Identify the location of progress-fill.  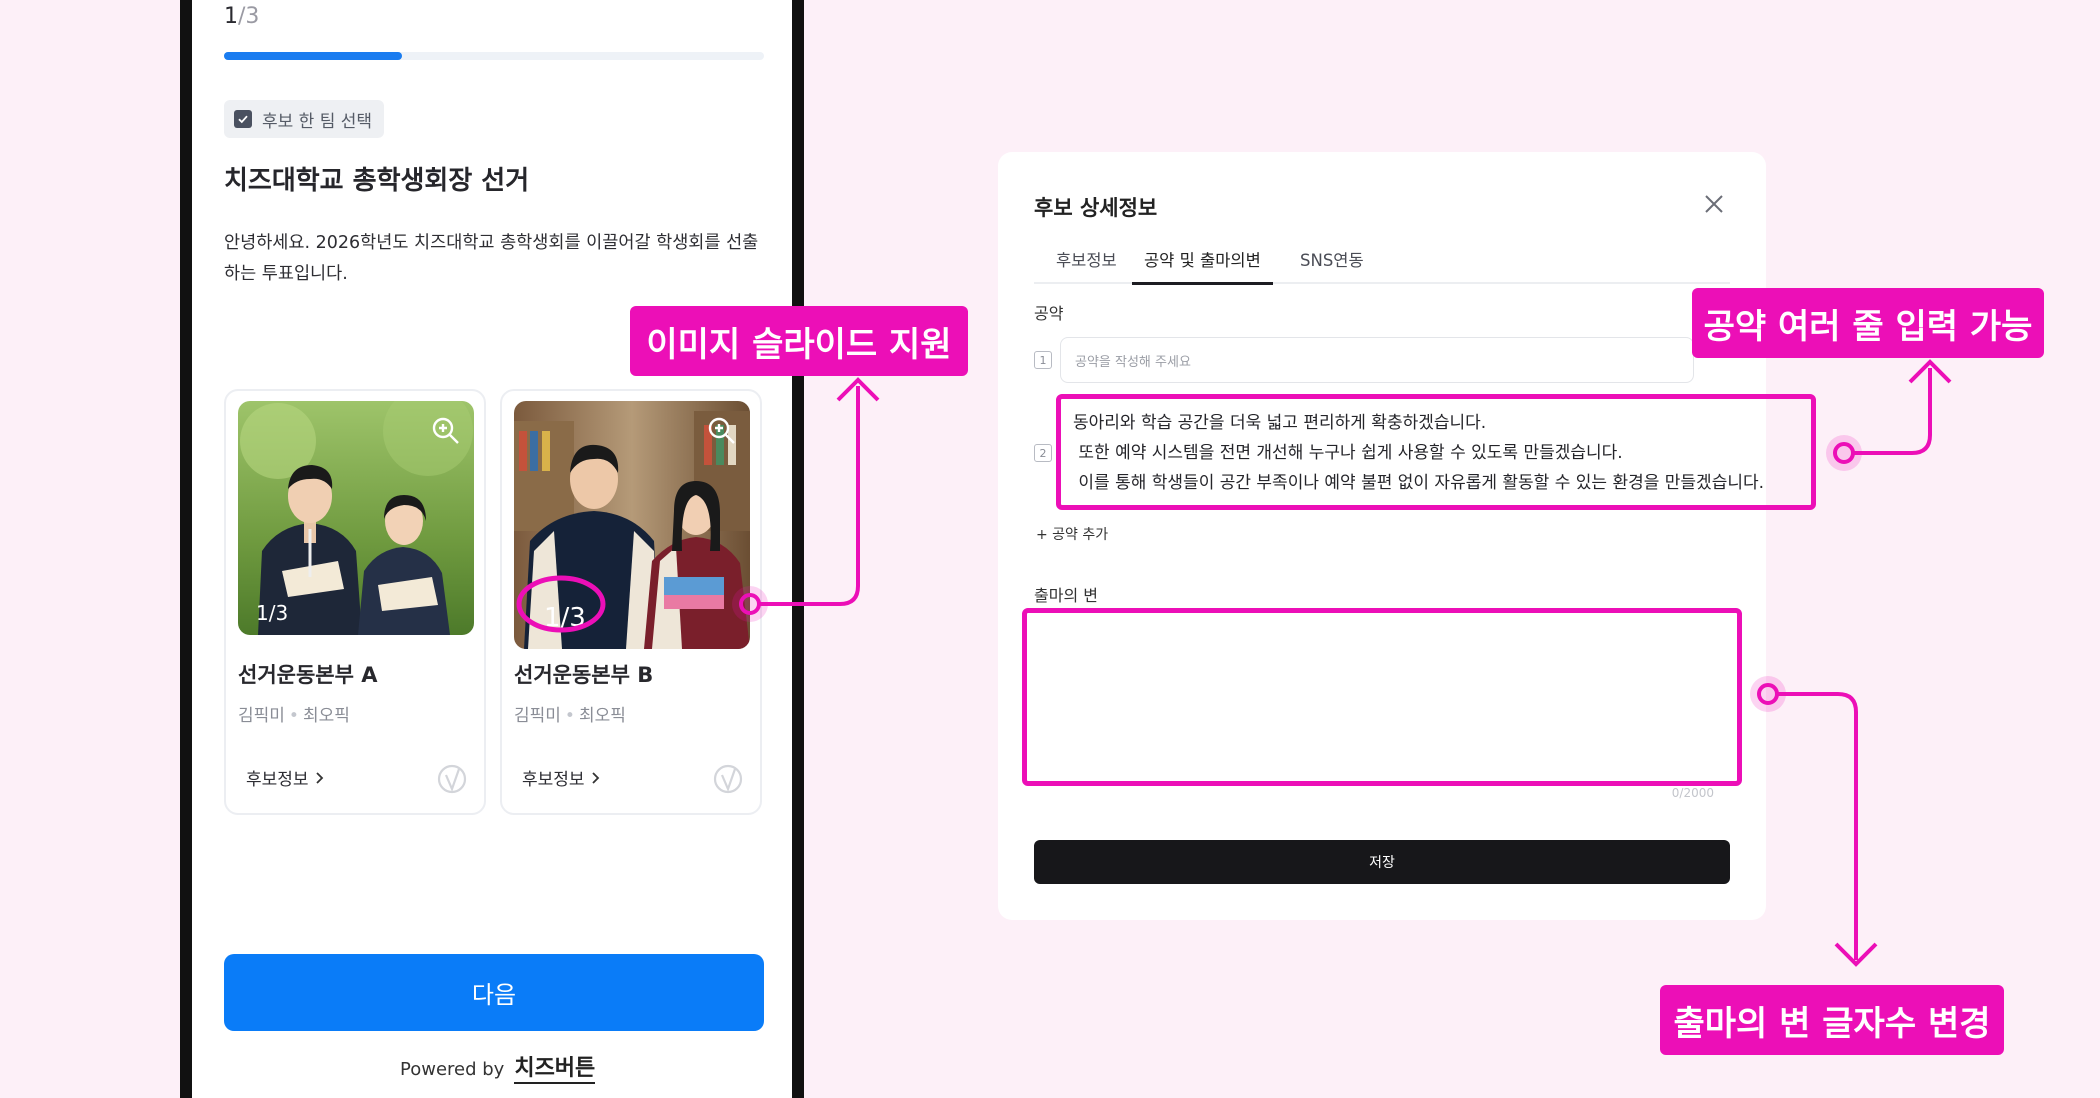
(313, 56).